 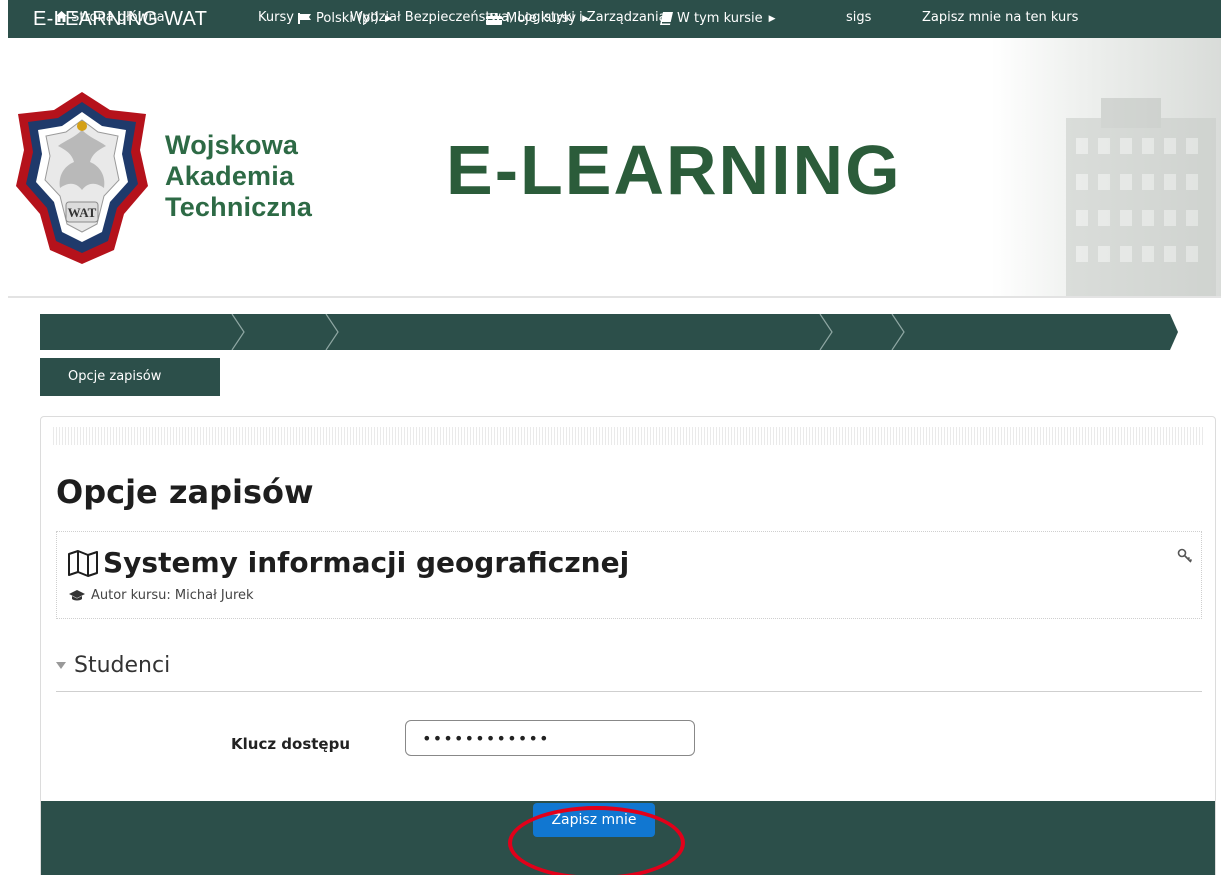 What do you see at coordinates (605, 332) in the screenshot?
I see `breadcrumb-bar` at bounding box center [605, 332].